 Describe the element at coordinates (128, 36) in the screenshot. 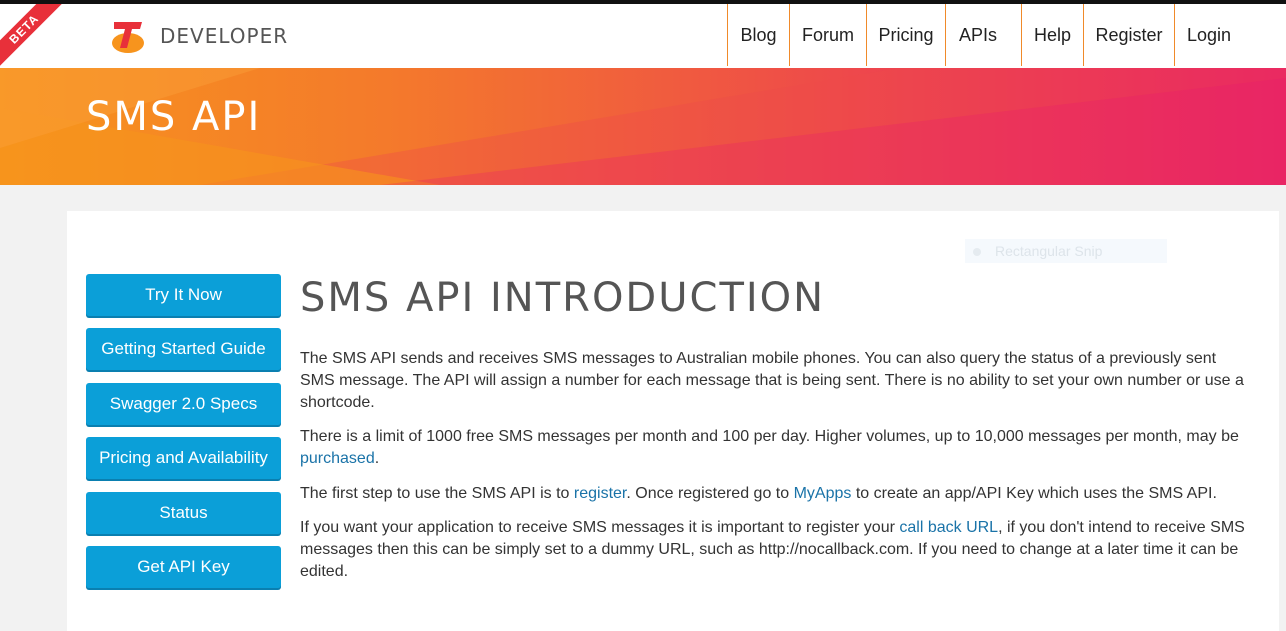

I see `telstra-logo-icon` at that location.